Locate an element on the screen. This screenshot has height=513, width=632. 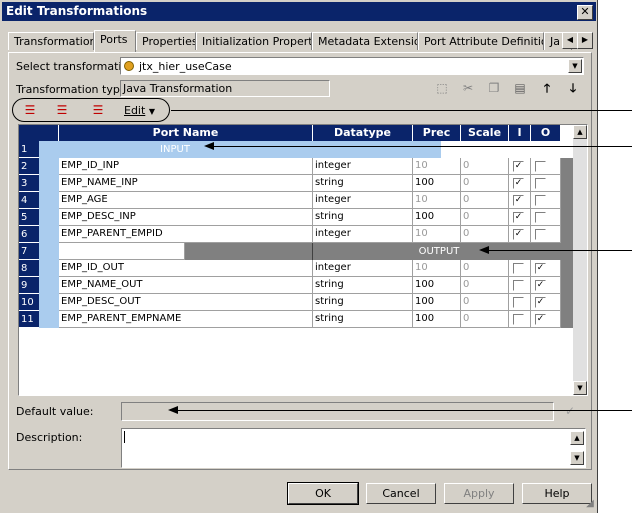
delete-port-icon: ☰ is located at coordinates (98, 110).